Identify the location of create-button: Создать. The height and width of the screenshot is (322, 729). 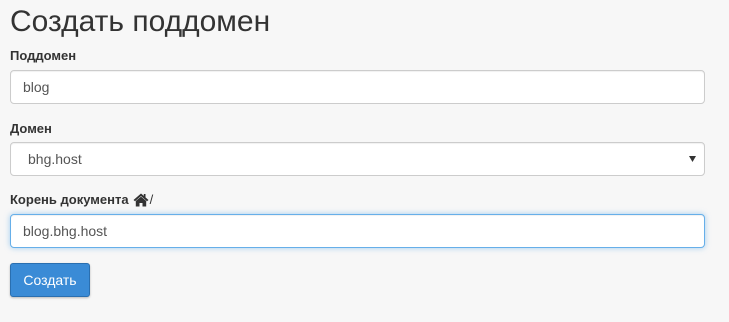
(50, 280).